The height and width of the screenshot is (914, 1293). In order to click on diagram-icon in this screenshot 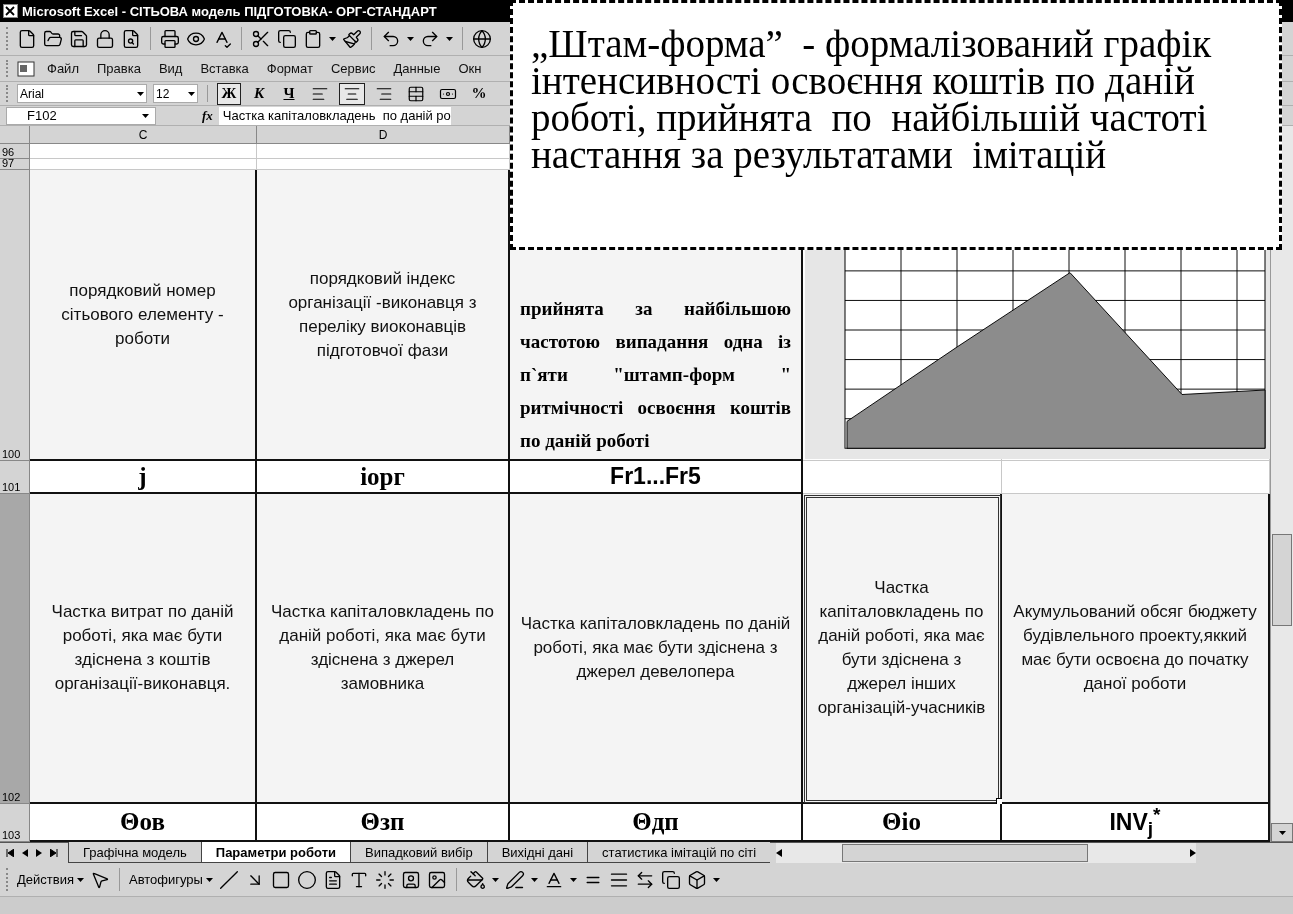, I will do `click(384, 879)`.